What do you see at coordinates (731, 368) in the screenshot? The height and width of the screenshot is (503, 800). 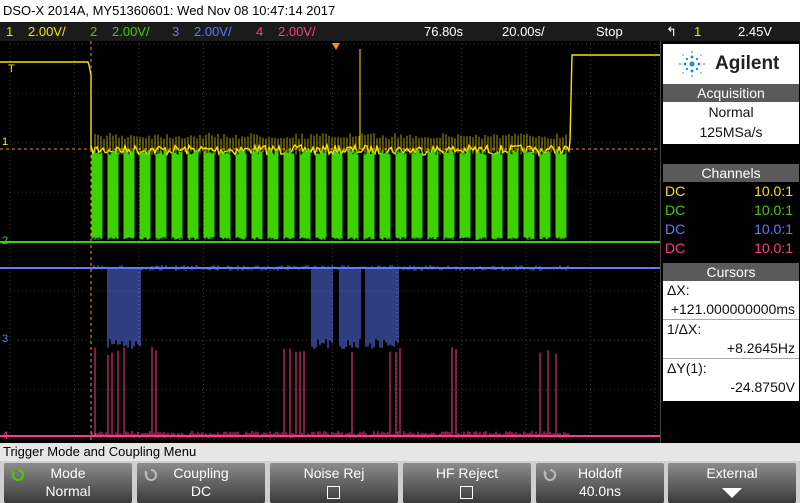 I see `delta-y-label: ΔY(1):` at bounding box center [731, 368].